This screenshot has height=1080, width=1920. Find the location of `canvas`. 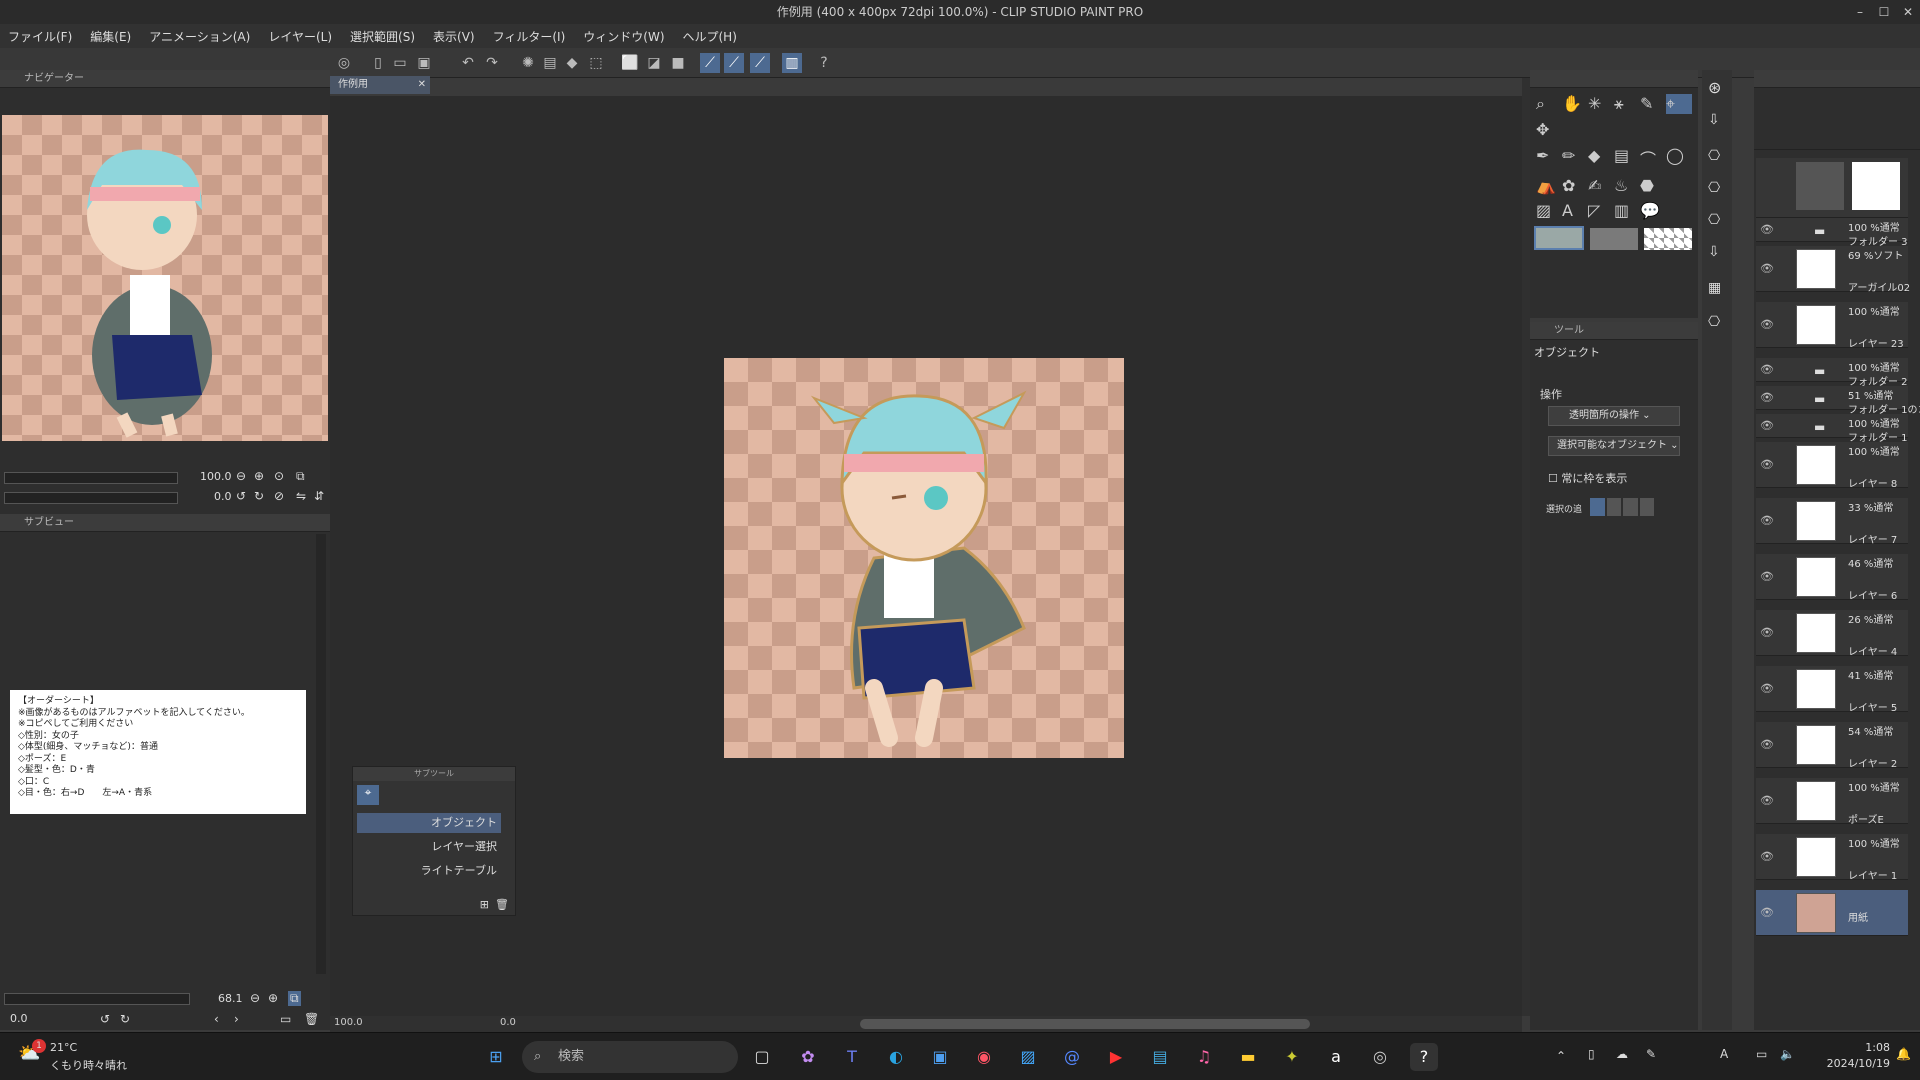

canvas is located at coordinates (924, 558).